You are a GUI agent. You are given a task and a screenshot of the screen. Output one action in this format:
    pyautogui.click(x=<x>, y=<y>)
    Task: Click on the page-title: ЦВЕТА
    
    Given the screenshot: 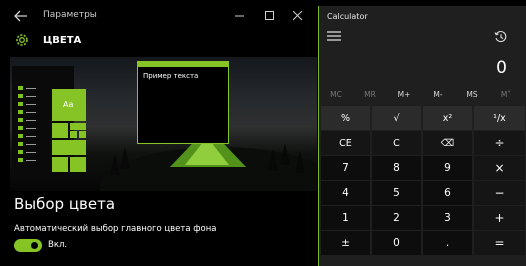 What is the action you would take?
    pyautogui.click(x=62, y=40)
    